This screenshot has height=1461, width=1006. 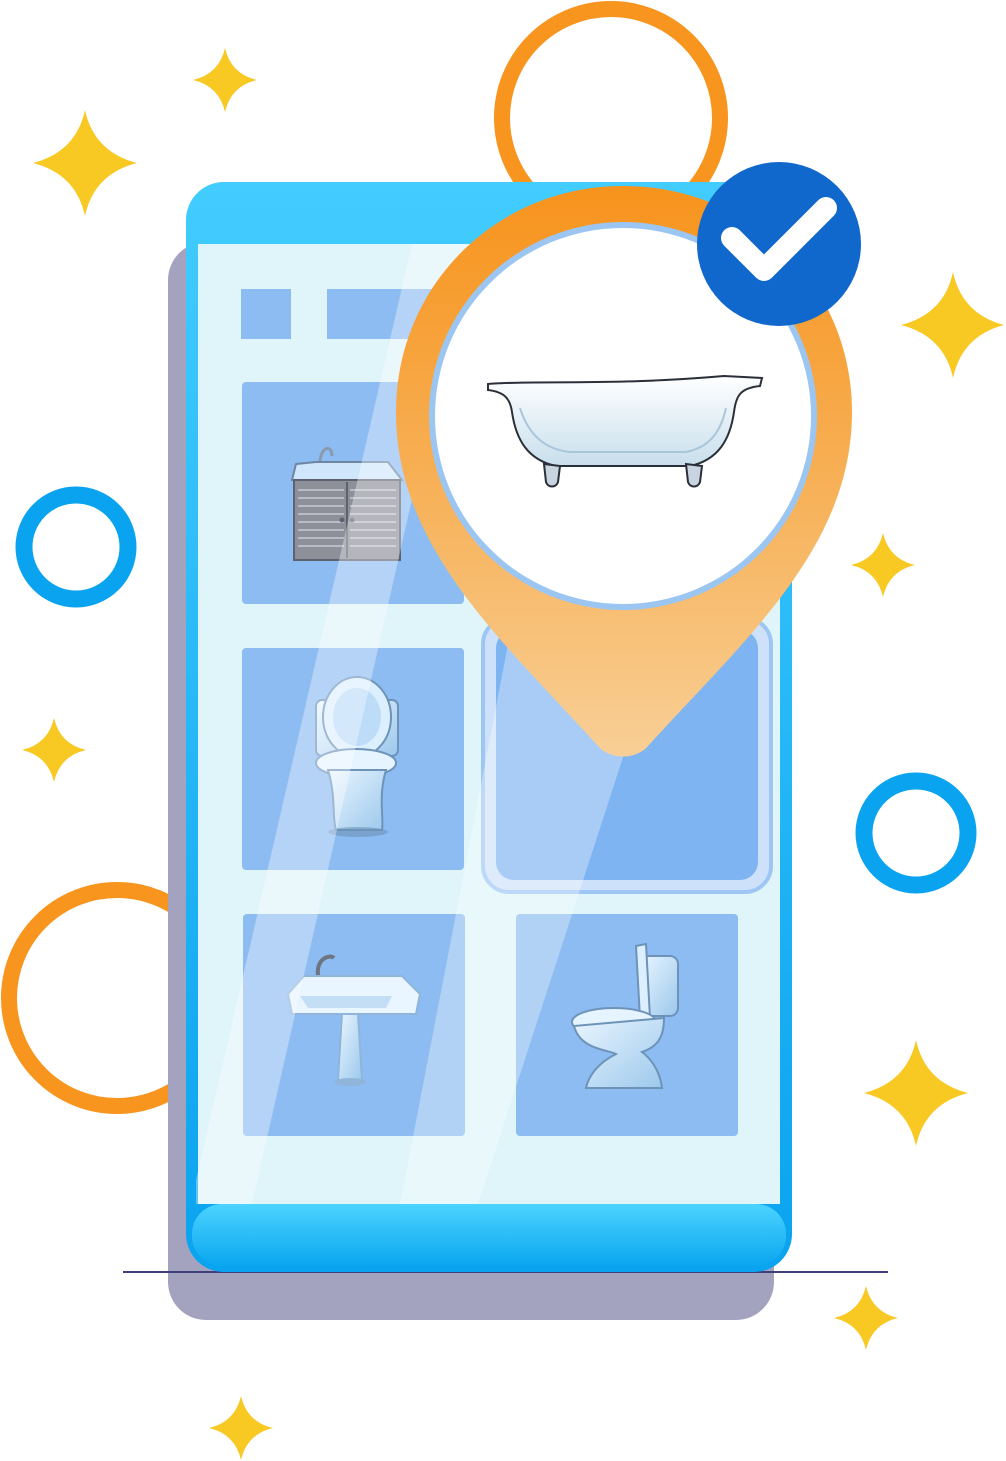 I want to click on blue-ring-left, so click(x=76, y=547).